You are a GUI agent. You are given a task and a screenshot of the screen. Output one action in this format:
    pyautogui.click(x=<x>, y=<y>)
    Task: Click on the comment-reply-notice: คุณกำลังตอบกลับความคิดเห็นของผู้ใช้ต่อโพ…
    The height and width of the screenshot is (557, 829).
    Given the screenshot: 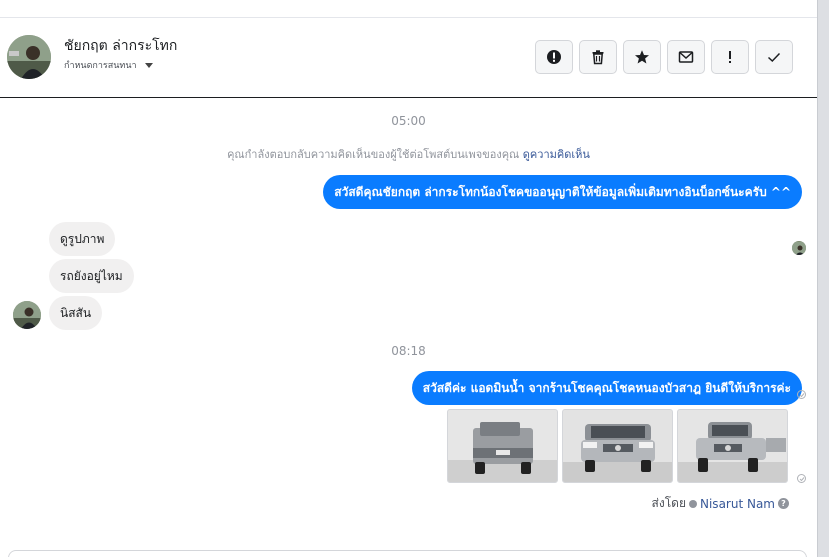 What is the action you would take?
    pyautogui.click(x=408, y=154)
    